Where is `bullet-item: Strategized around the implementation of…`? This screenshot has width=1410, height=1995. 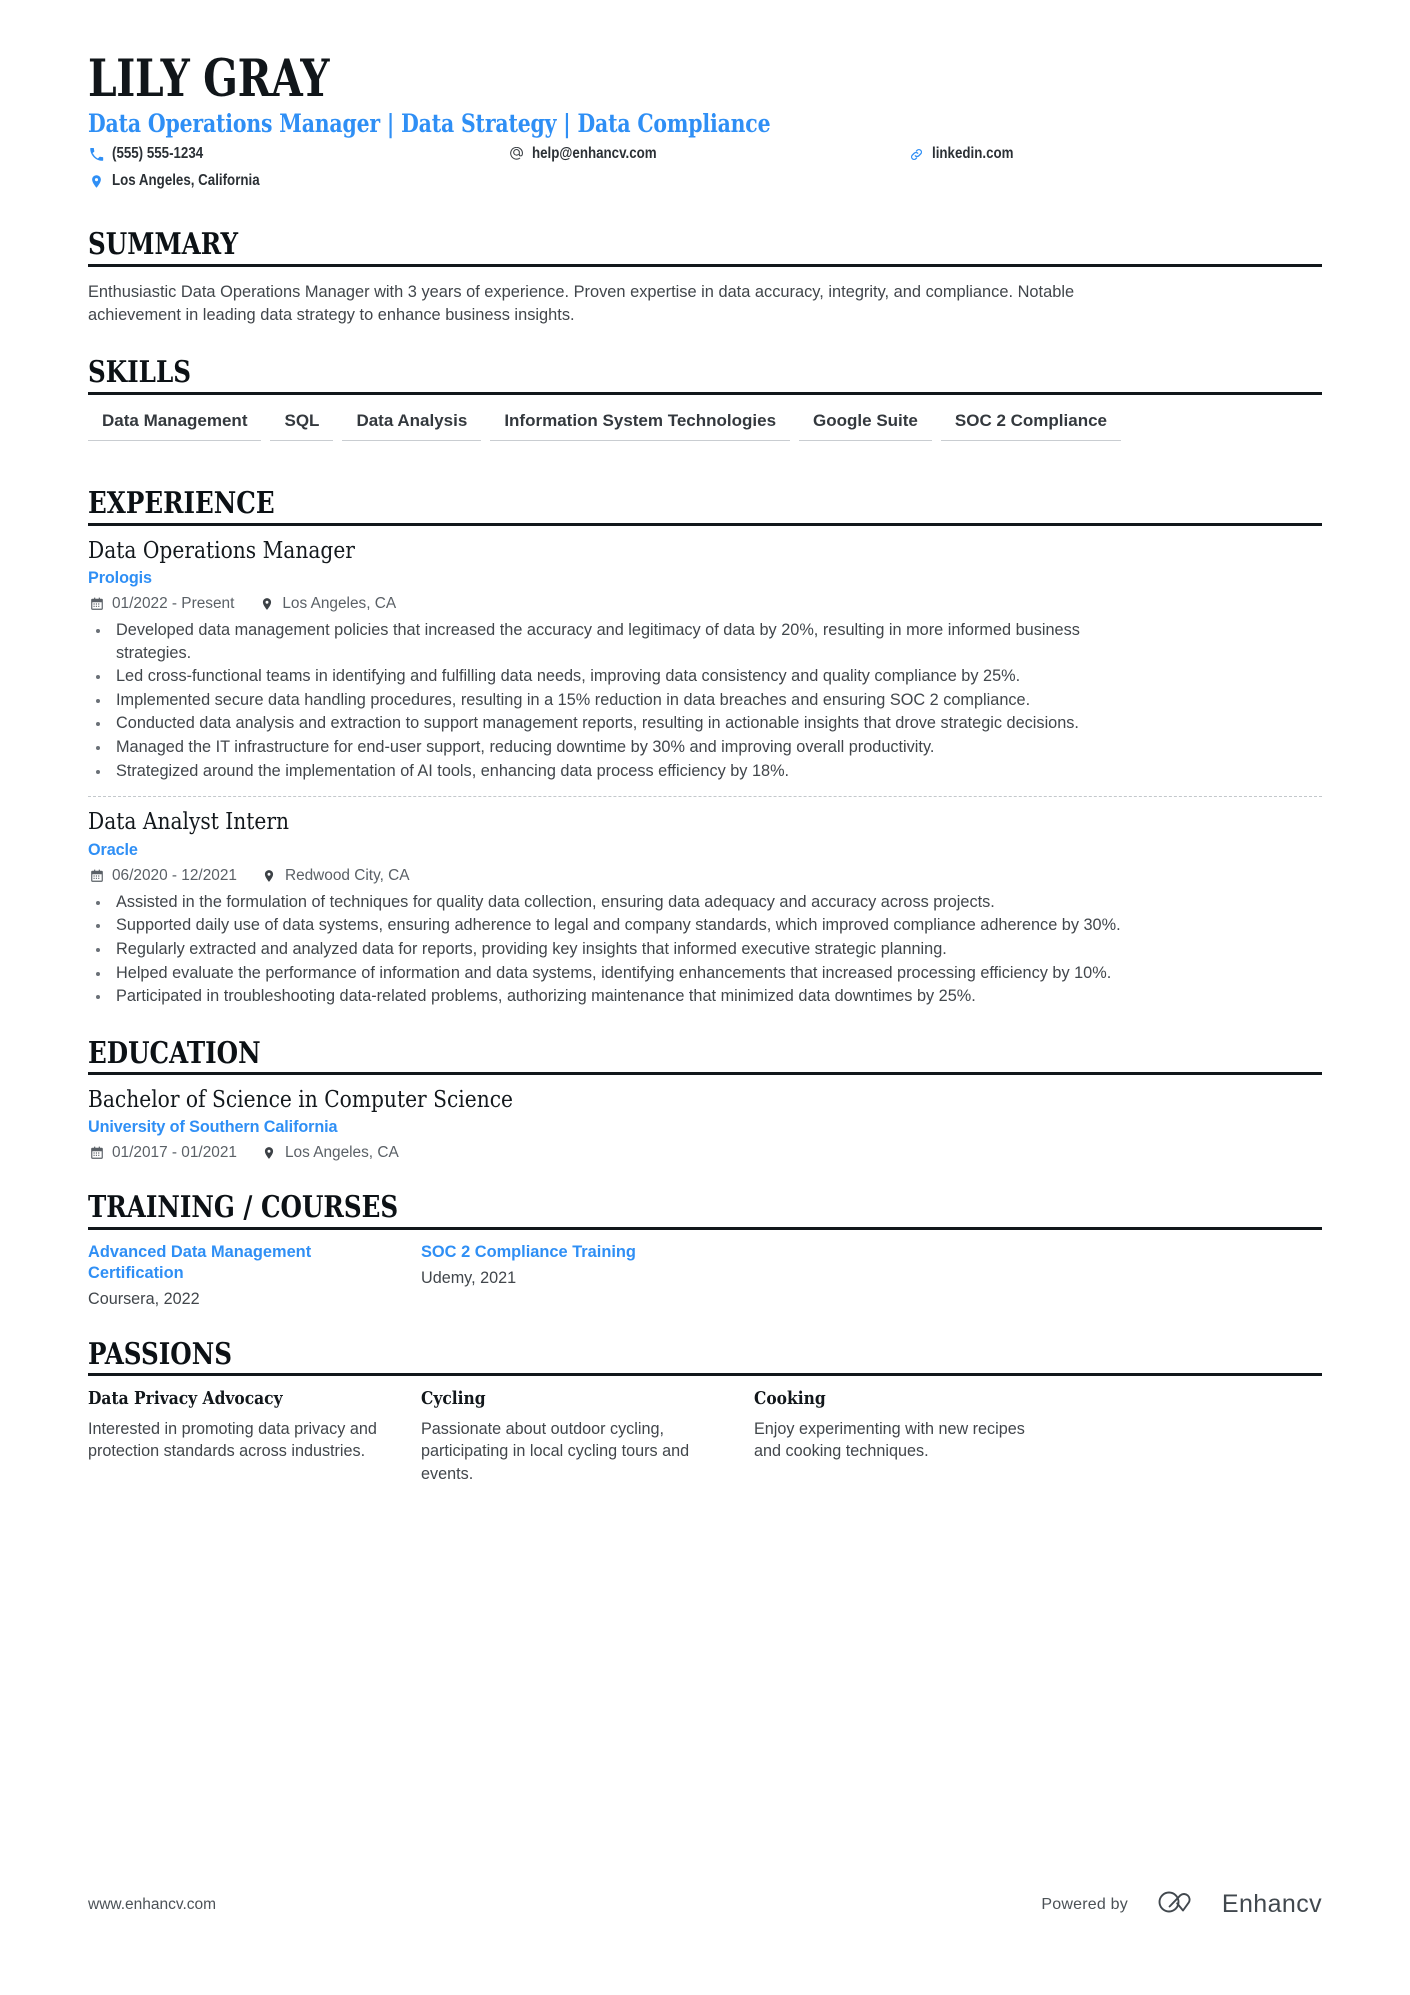
bullet-item: Strategized around the implementation of… is located at coordinates (607, 771).